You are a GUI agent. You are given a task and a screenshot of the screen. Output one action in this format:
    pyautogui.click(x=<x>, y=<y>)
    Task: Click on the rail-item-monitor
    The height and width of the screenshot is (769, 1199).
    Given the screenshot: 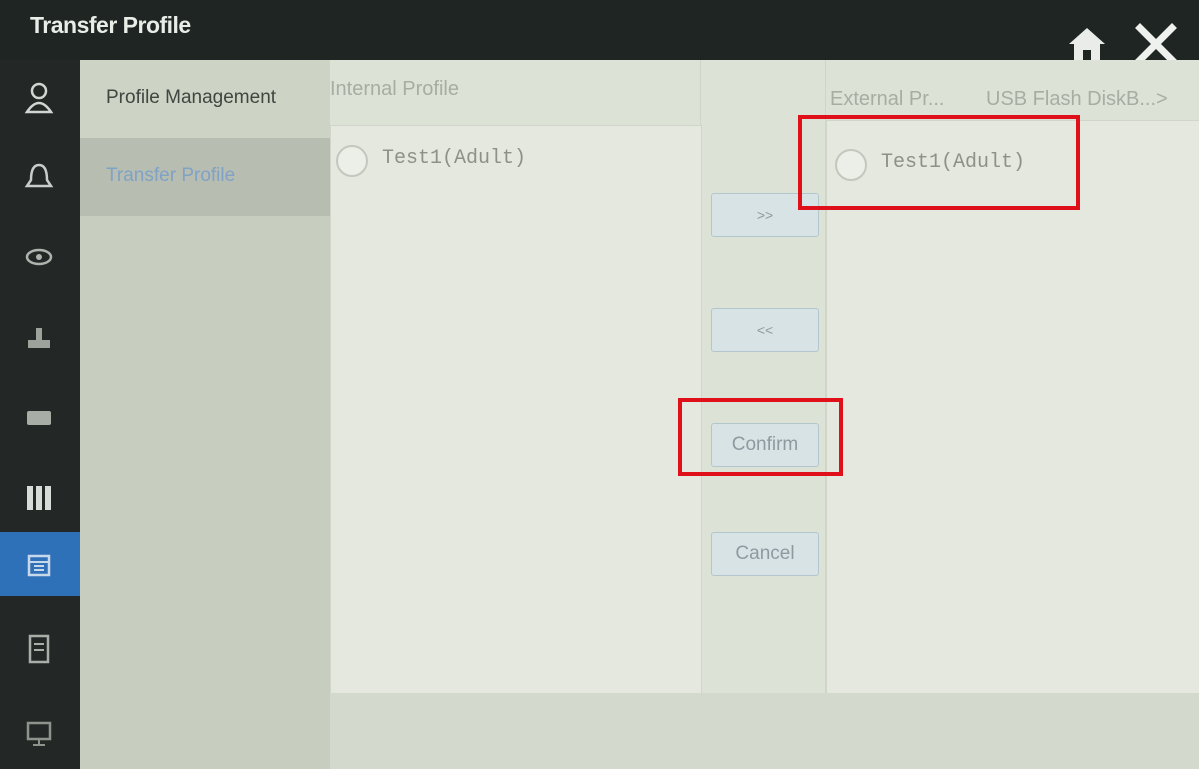 What is the action you would take?
    pyautogui.click(x=40, y=732)
    